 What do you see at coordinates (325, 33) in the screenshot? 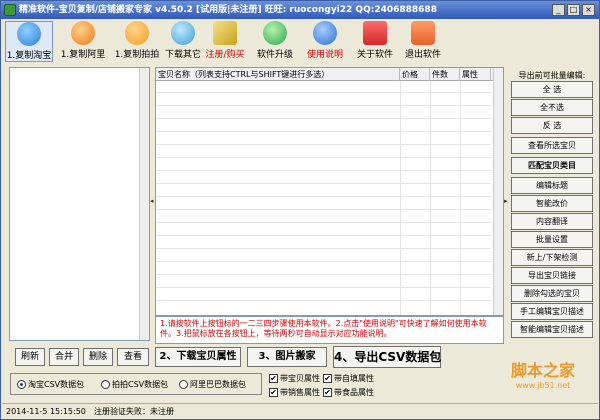
I see `help-icon` at bounding box center [325, 33].